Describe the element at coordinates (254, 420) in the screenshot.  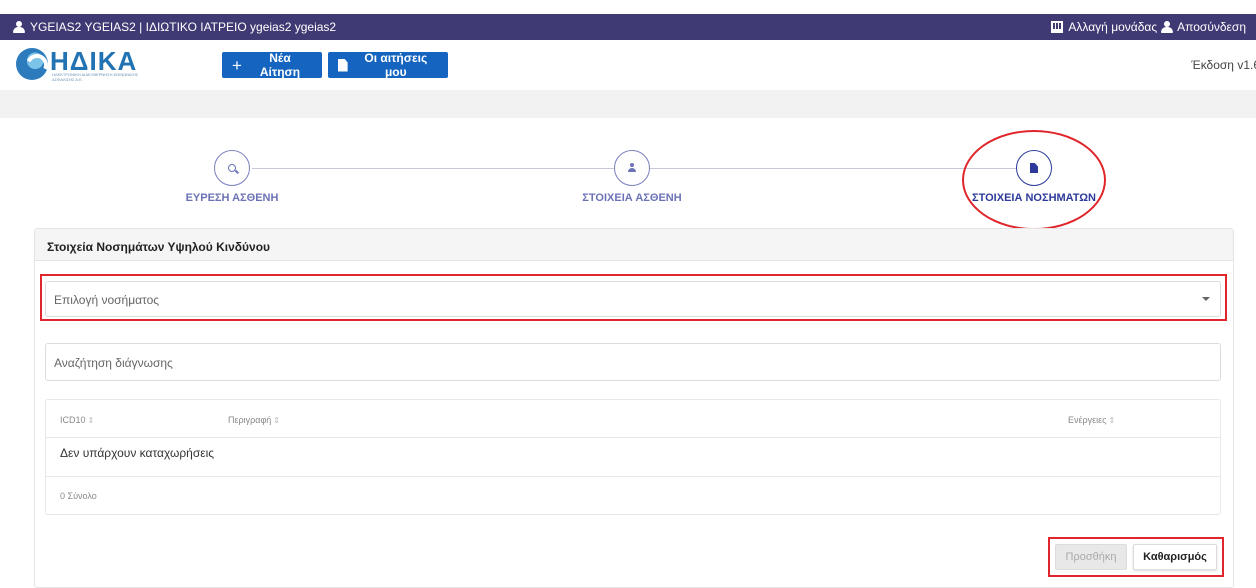
I see `column-description: Περιγραφή ⇕` at that location.